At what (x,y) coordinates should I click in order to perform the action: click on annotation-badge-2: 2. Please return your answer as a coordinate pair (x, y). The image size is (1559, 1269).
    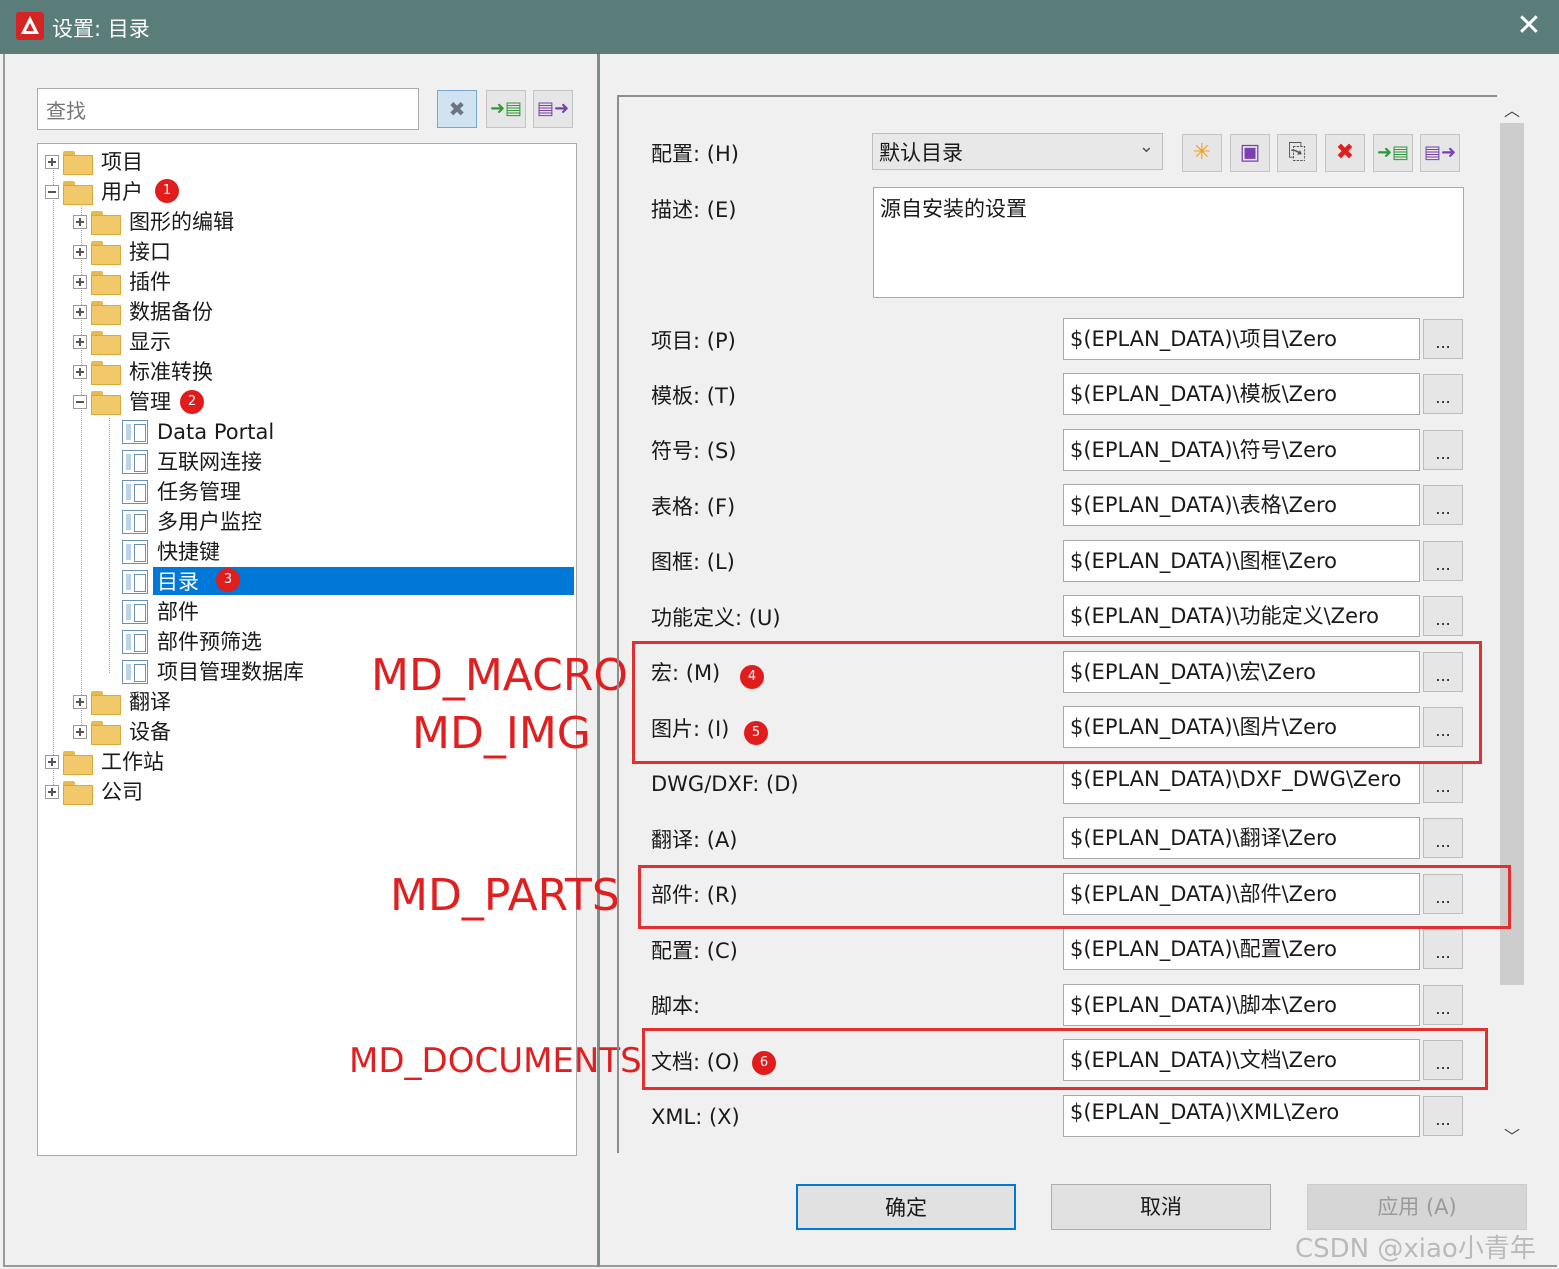
    Looking at the image, I should click on (192, 402).